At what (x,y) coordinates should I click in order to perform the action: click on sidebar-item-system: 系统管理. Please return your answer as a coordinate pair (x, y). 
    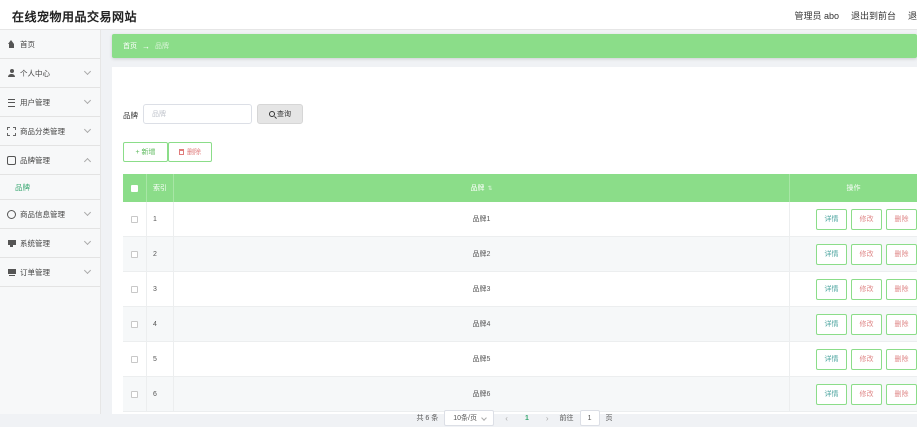
    Looking at the image, I should click on (50, 243).